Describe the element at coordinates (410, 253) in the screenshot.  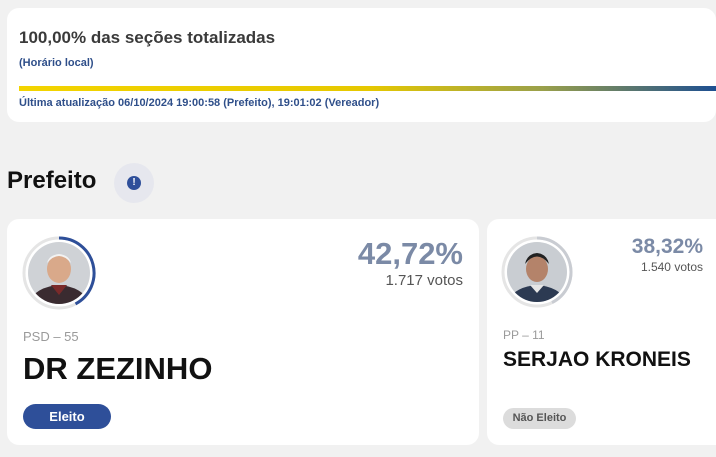
I see `candidate-percent: 42,72%` at that location.